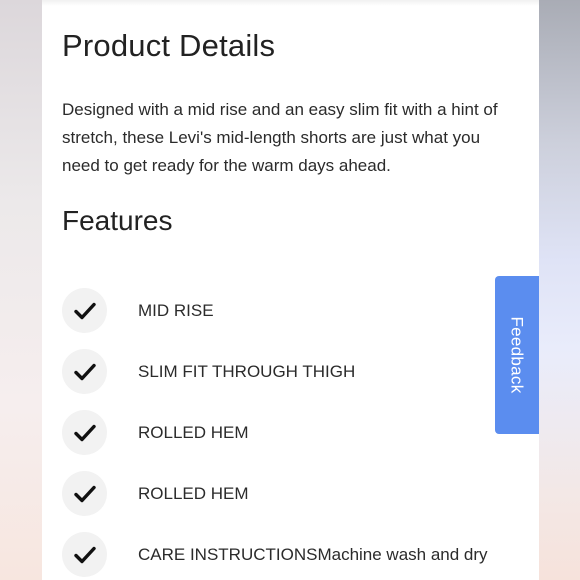 The image size is (580, 580). What do you see at coordinates (176, 310) in the screenshot?
I see `feature-label: MID RISE` at bounding box center [176, 310].